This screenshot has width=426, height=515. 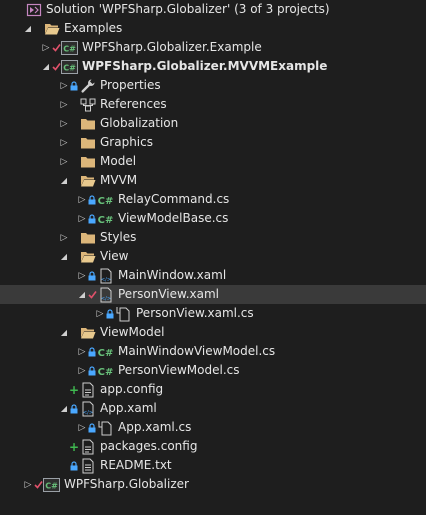 I want to click on codebehind-icon, so click(x=123, y=313).